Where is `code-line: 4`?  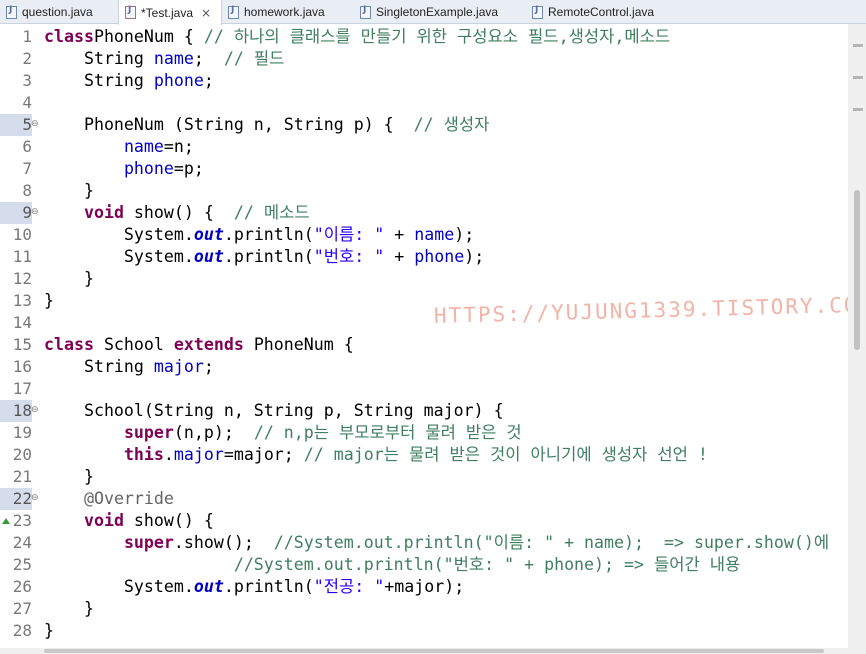 code-line: 4 is located at coordinates (424, 103).